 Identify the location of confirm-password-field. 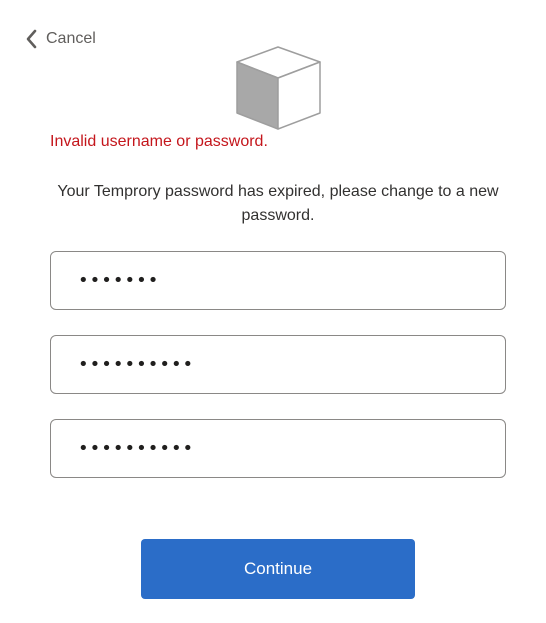
(278, 448).